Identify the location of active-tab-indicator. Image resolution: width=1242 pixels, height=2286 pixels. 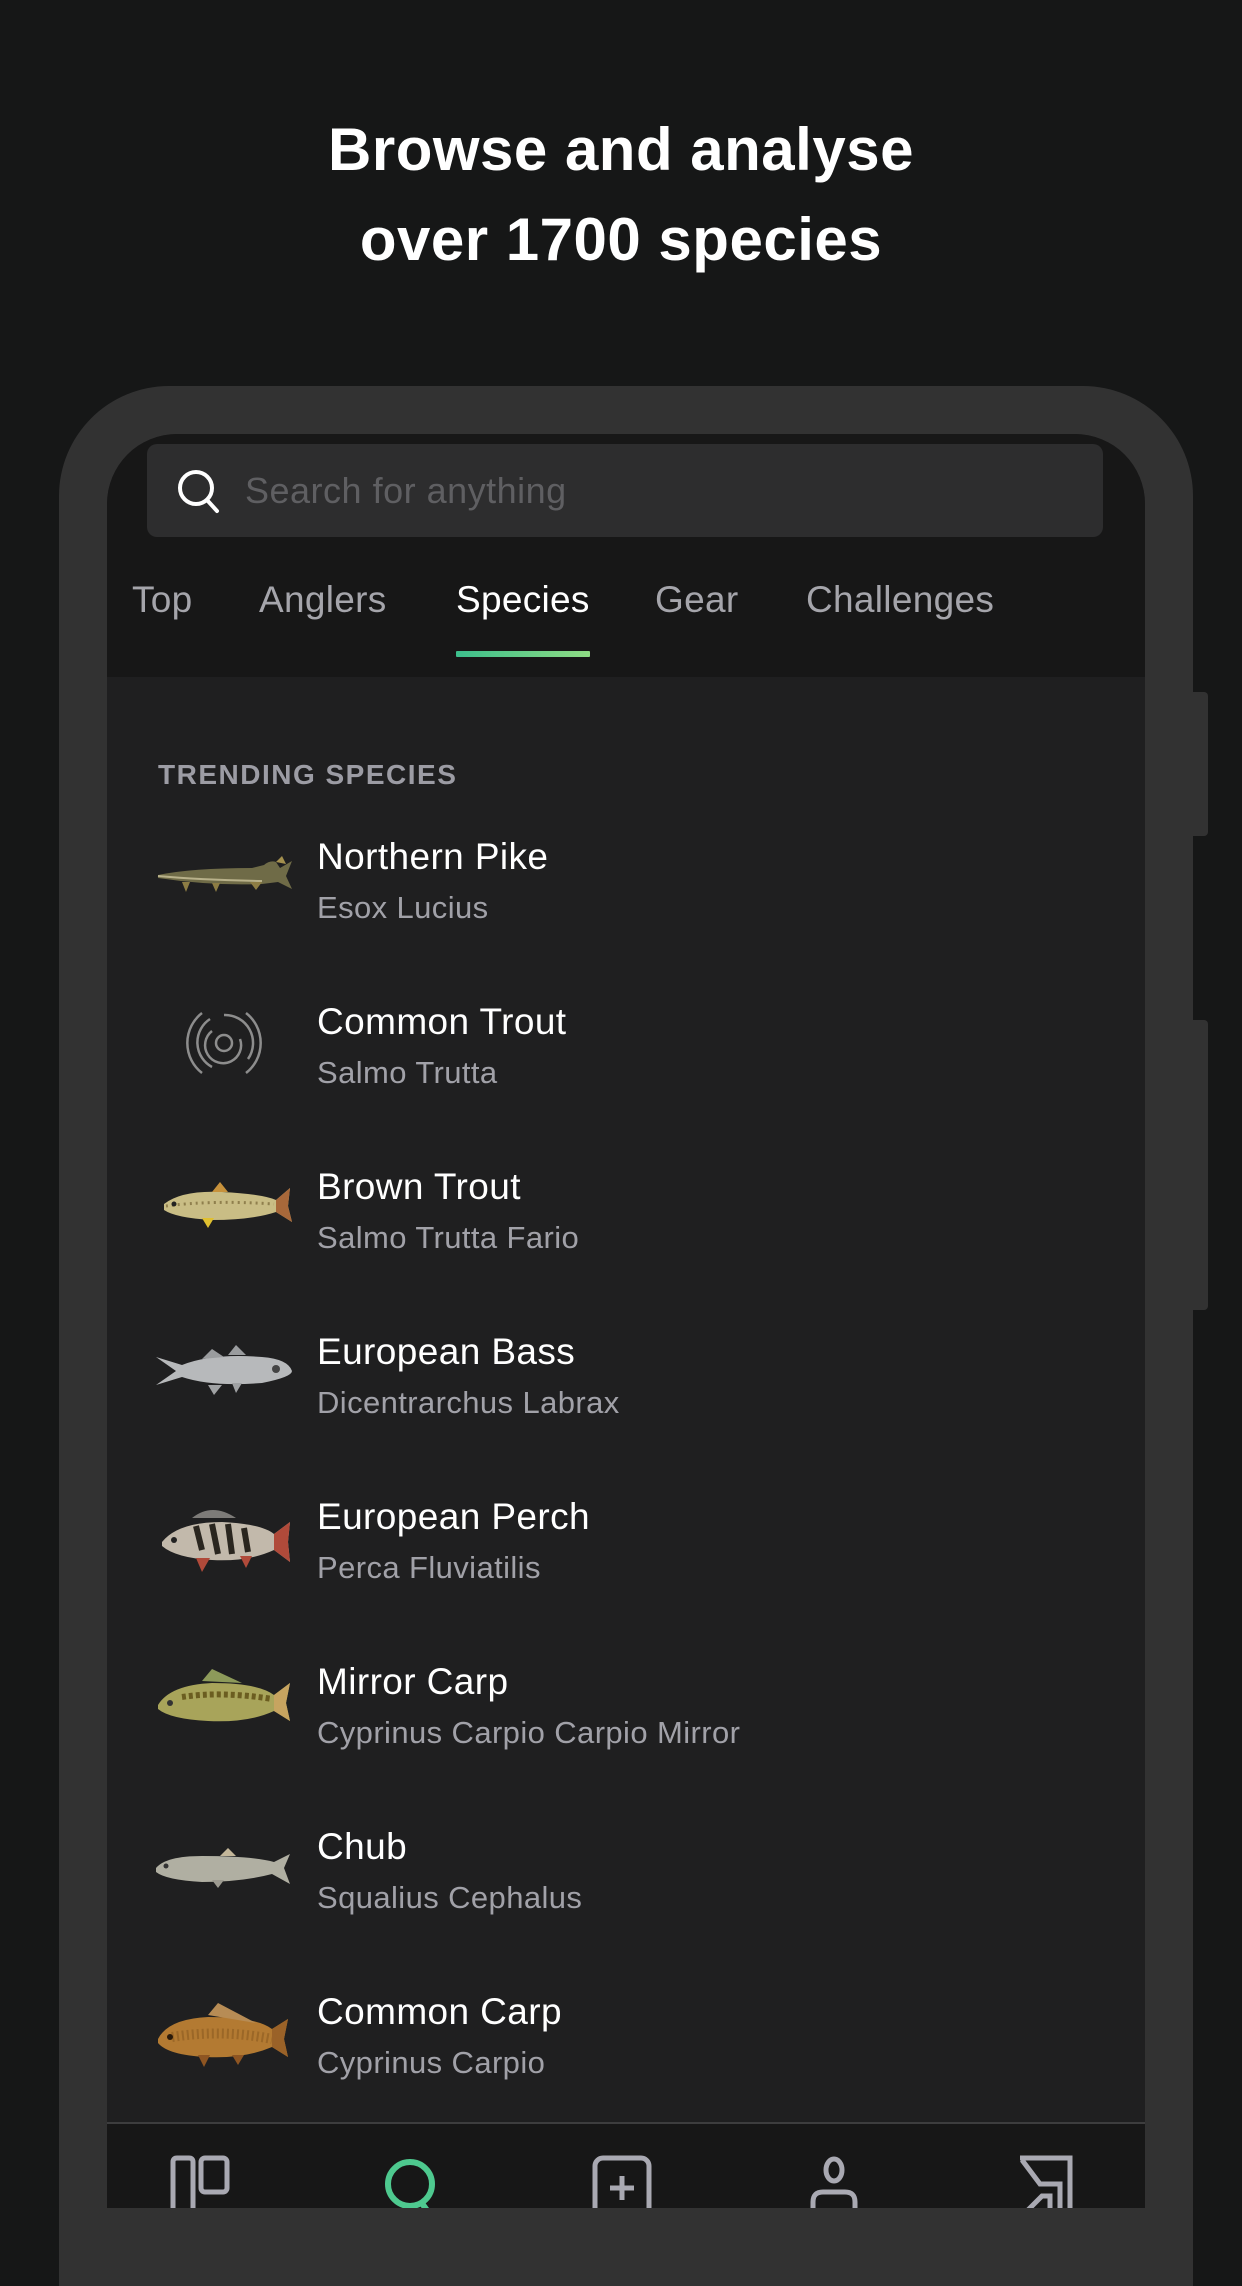
(523, 654).